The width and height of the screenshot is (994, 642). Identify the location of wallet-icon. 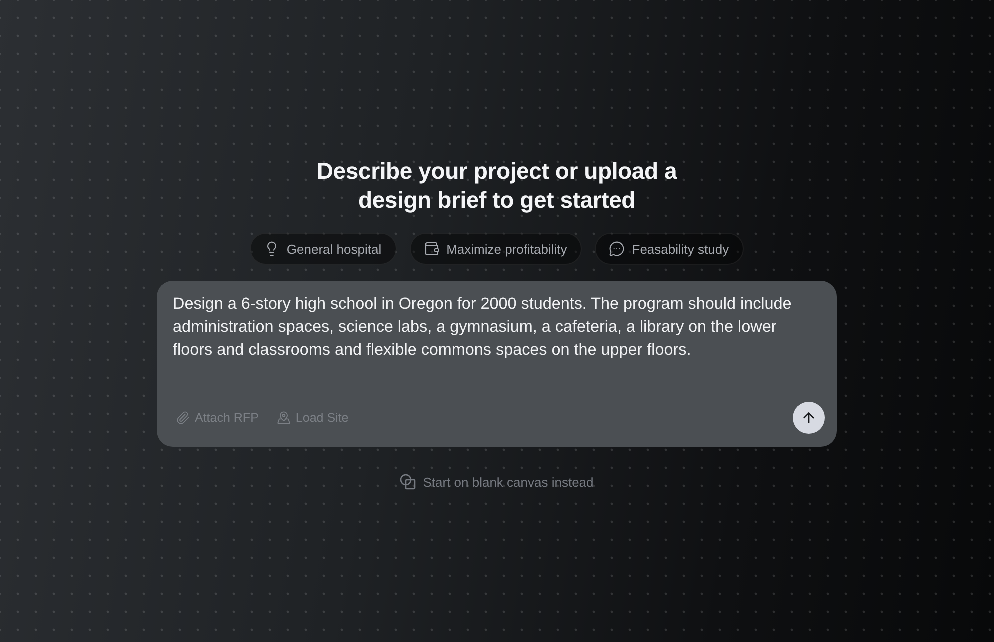
(432, 249).